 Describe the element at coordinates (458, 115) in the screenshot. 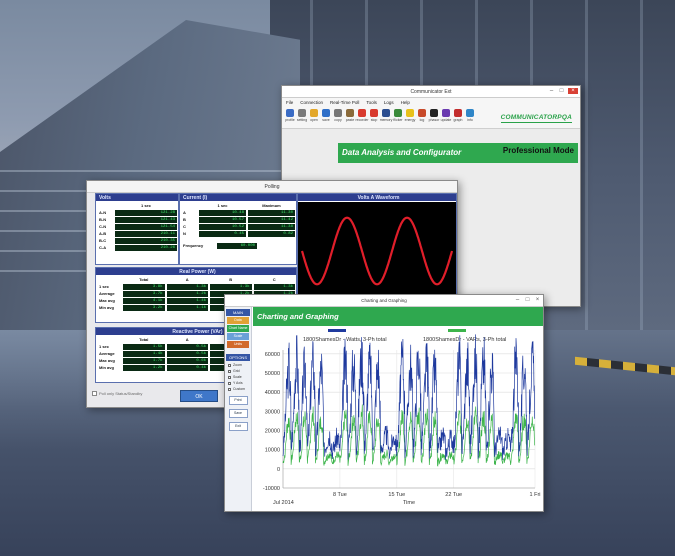

I see `toolbar-graph-button: graph` at that location.